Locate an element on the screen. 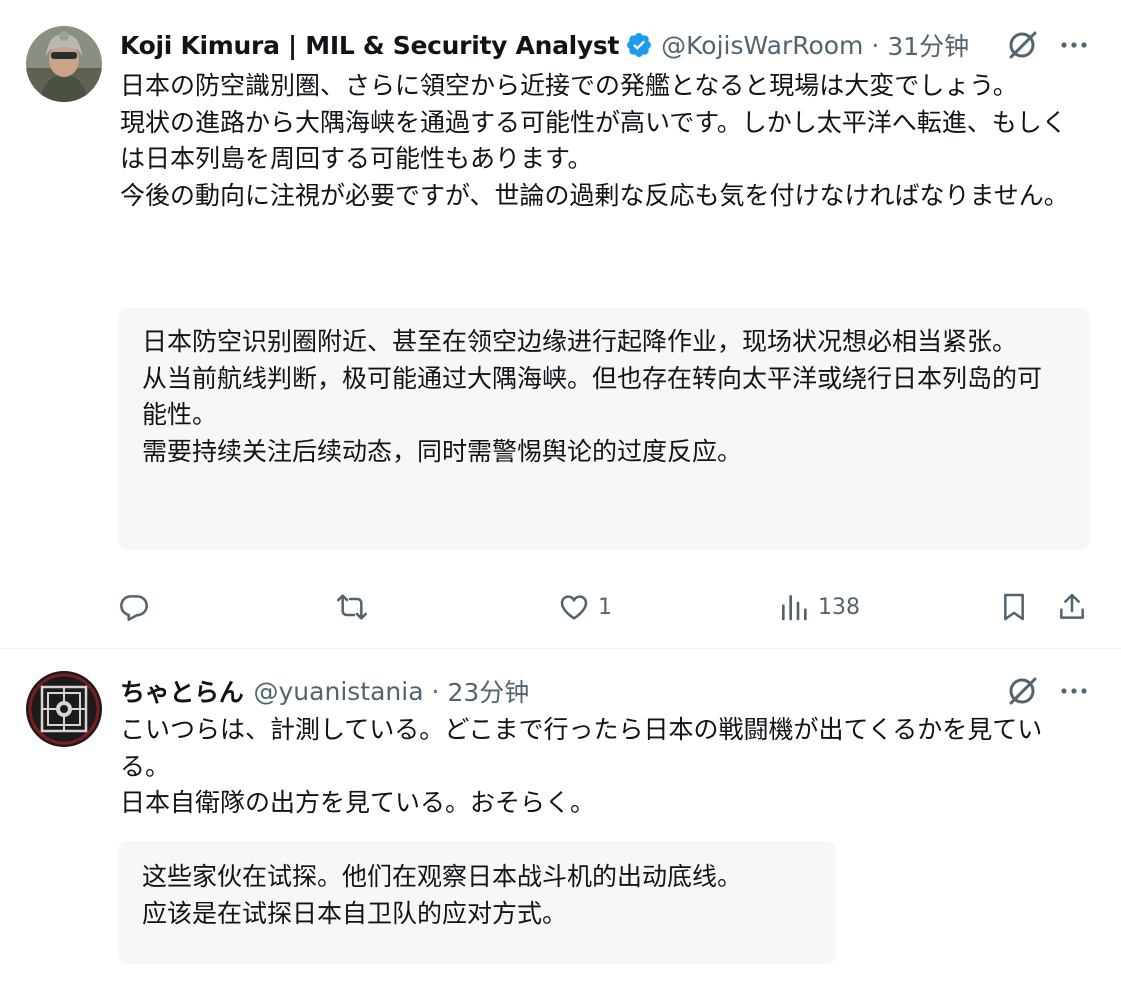 The height and width of the screenshot is (1002, 1121). post-header: ちゃとらん @yuanistania · 23分钟 is located at coordinates (324, 691).